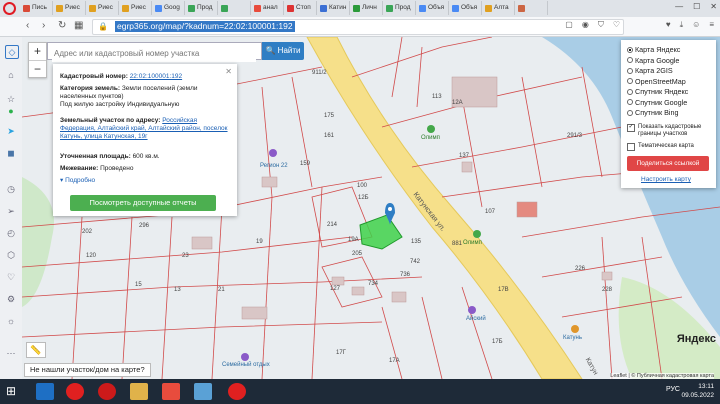 This screenshot has height=404, width=720. I want to click on language-indicator: РУС, so click(673, 389).